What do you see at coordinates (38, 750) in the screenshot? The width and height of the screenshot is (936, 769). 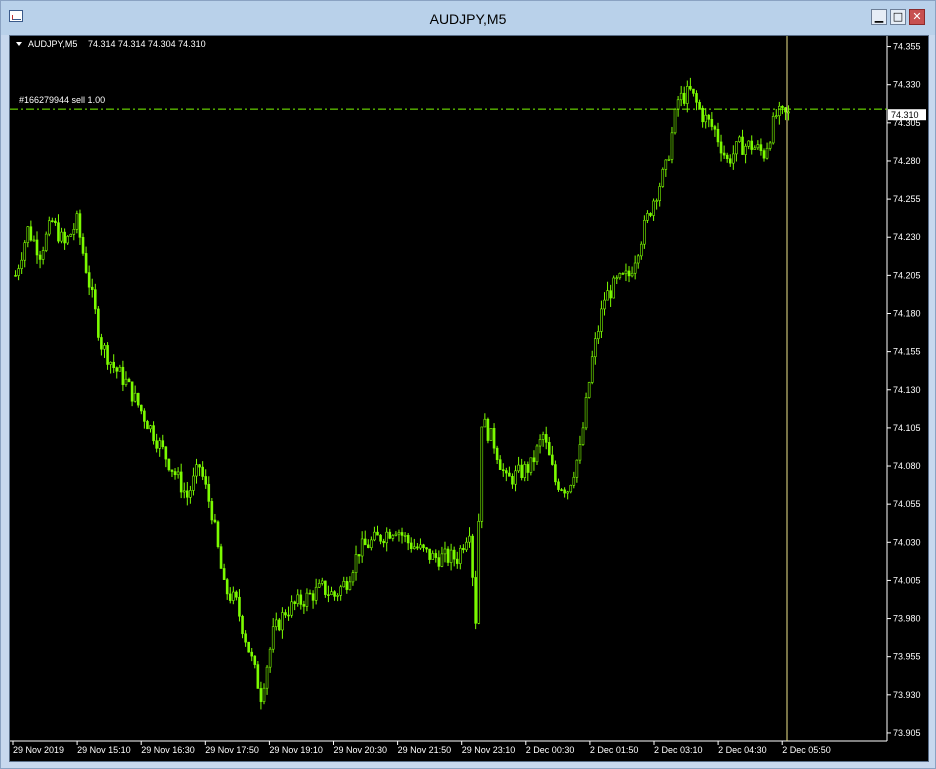 I see `time-tick-label: 29 Nov 2019` at bounding box center [38, 750].